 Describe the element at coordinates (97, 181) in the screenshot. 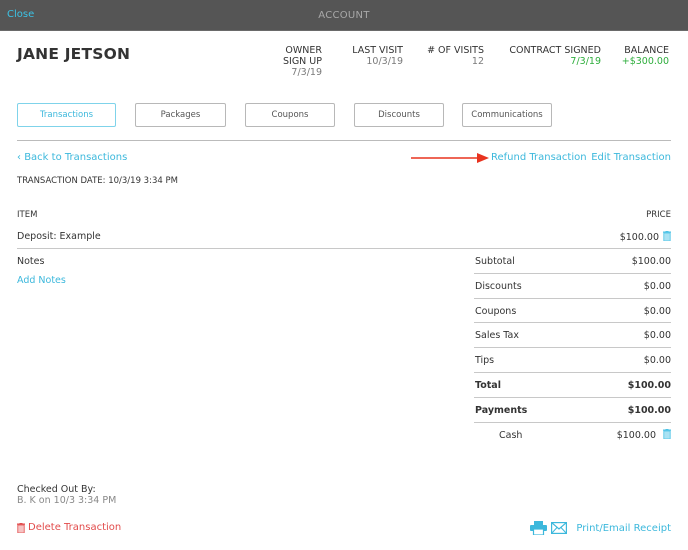

I see `transaction-date: TRANSACTION DATE: 10/3/19 3:34 PM` at that location.